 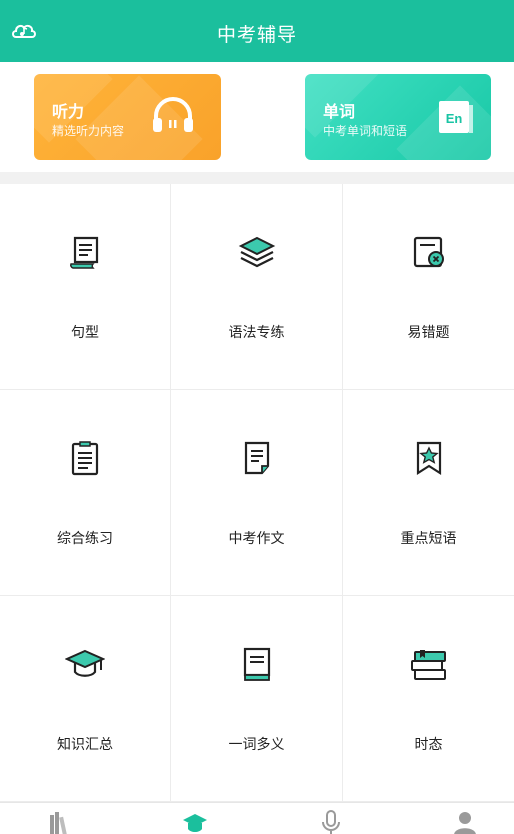 I want to click on microphone-icon, so click(x=331, y=821).